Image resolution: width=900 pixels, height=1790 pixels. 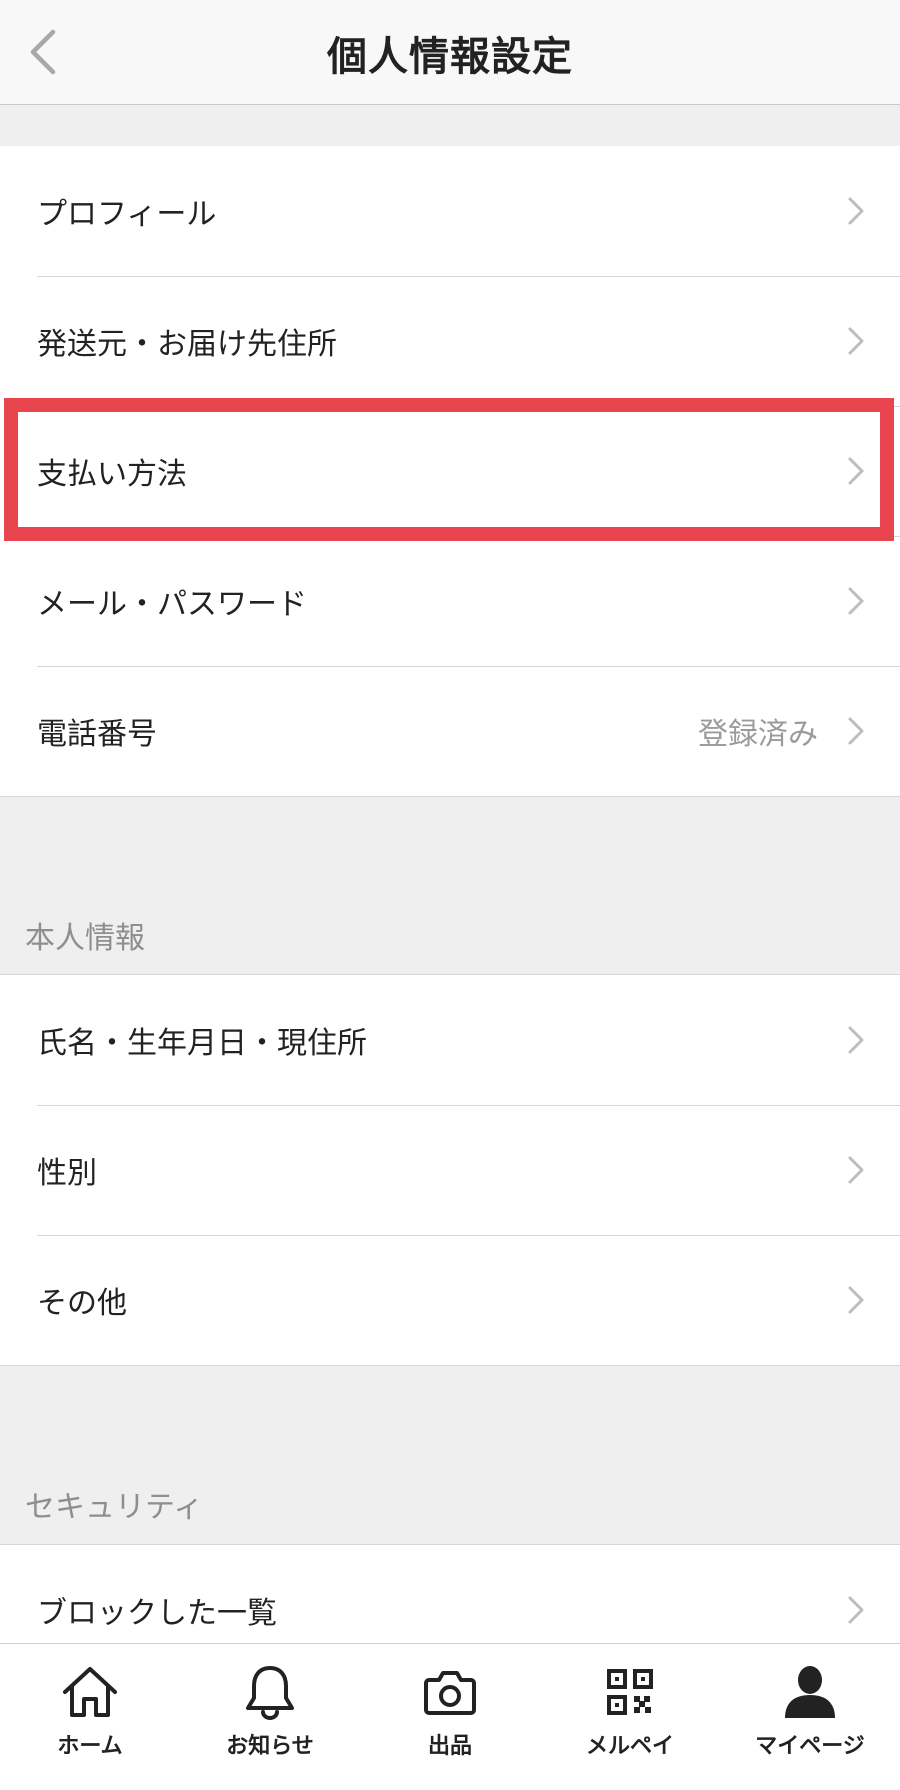 I want to click on settings-item-label: プロフィール, so click(x=127, y=214).